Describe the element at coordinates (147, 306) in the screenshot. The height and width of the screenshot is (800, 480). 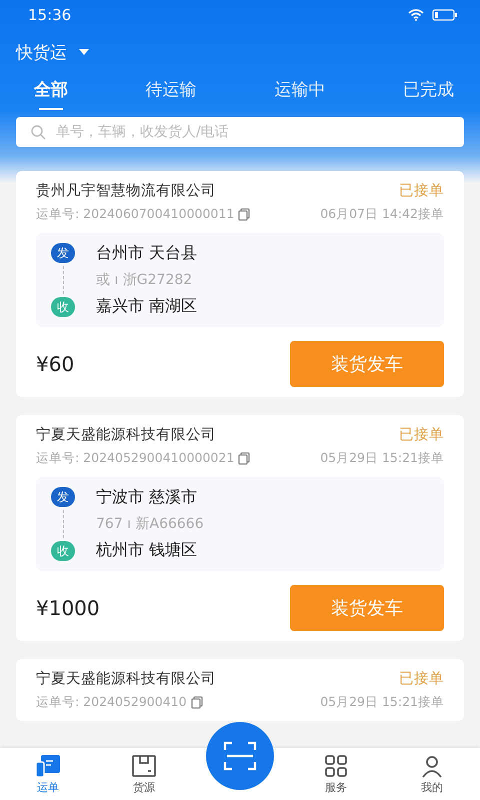
I see `destination-place: 嘉兴市 南湖区` at that location.